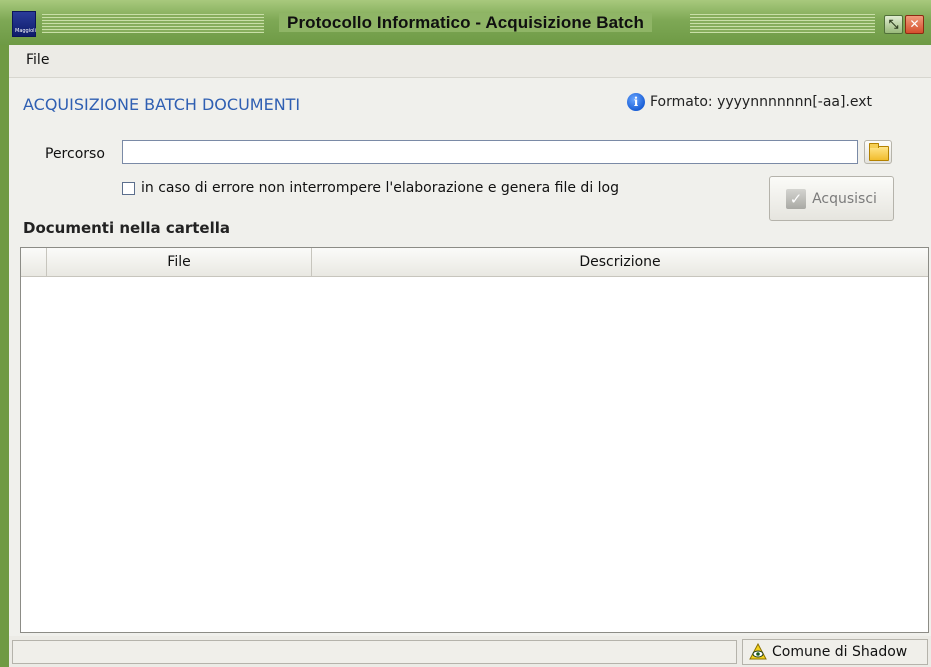 This screenshot has height=667, width=931. I want to click on close-icon: ✕, so click(914, 24).